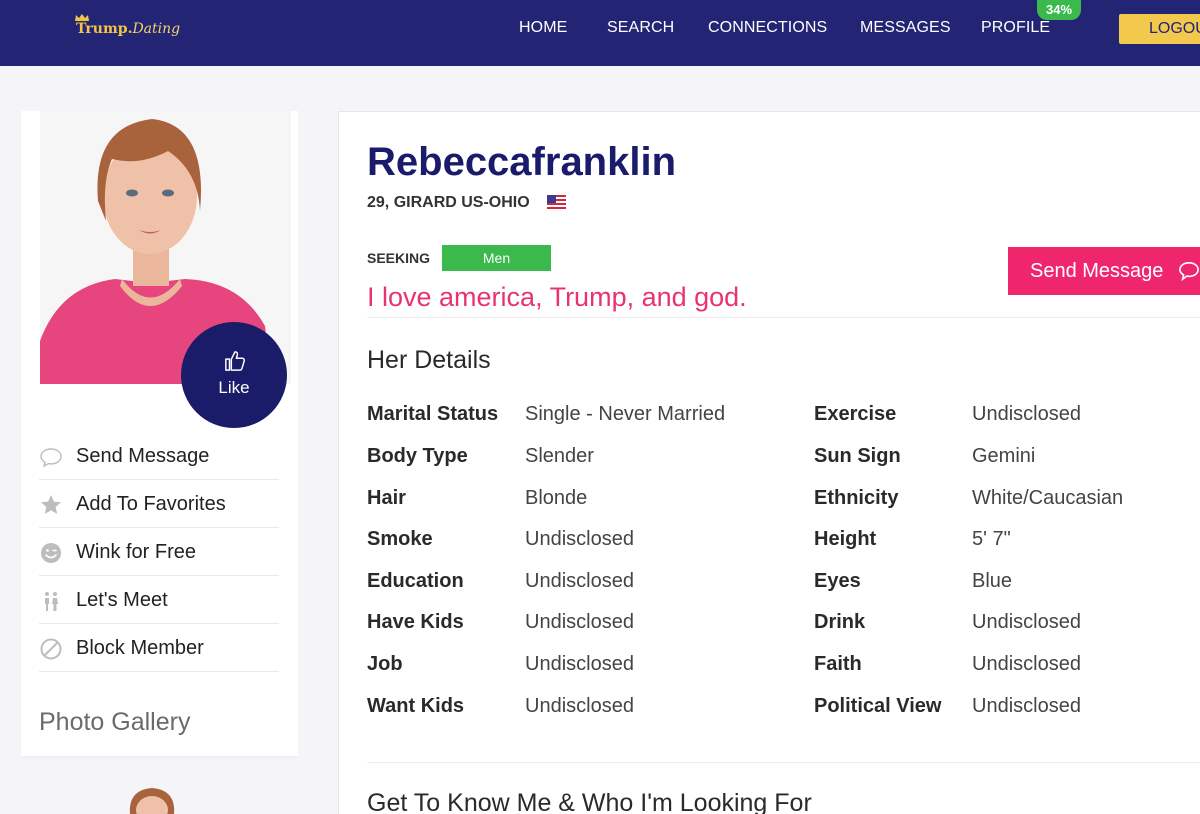 Image resolution: width=1200 pixels, height=814 pixels. What do you see at coordinates (991, 539) in the screenshot?
I see `detail-value-height: 5' 7"` at bounding box center [991, 539].